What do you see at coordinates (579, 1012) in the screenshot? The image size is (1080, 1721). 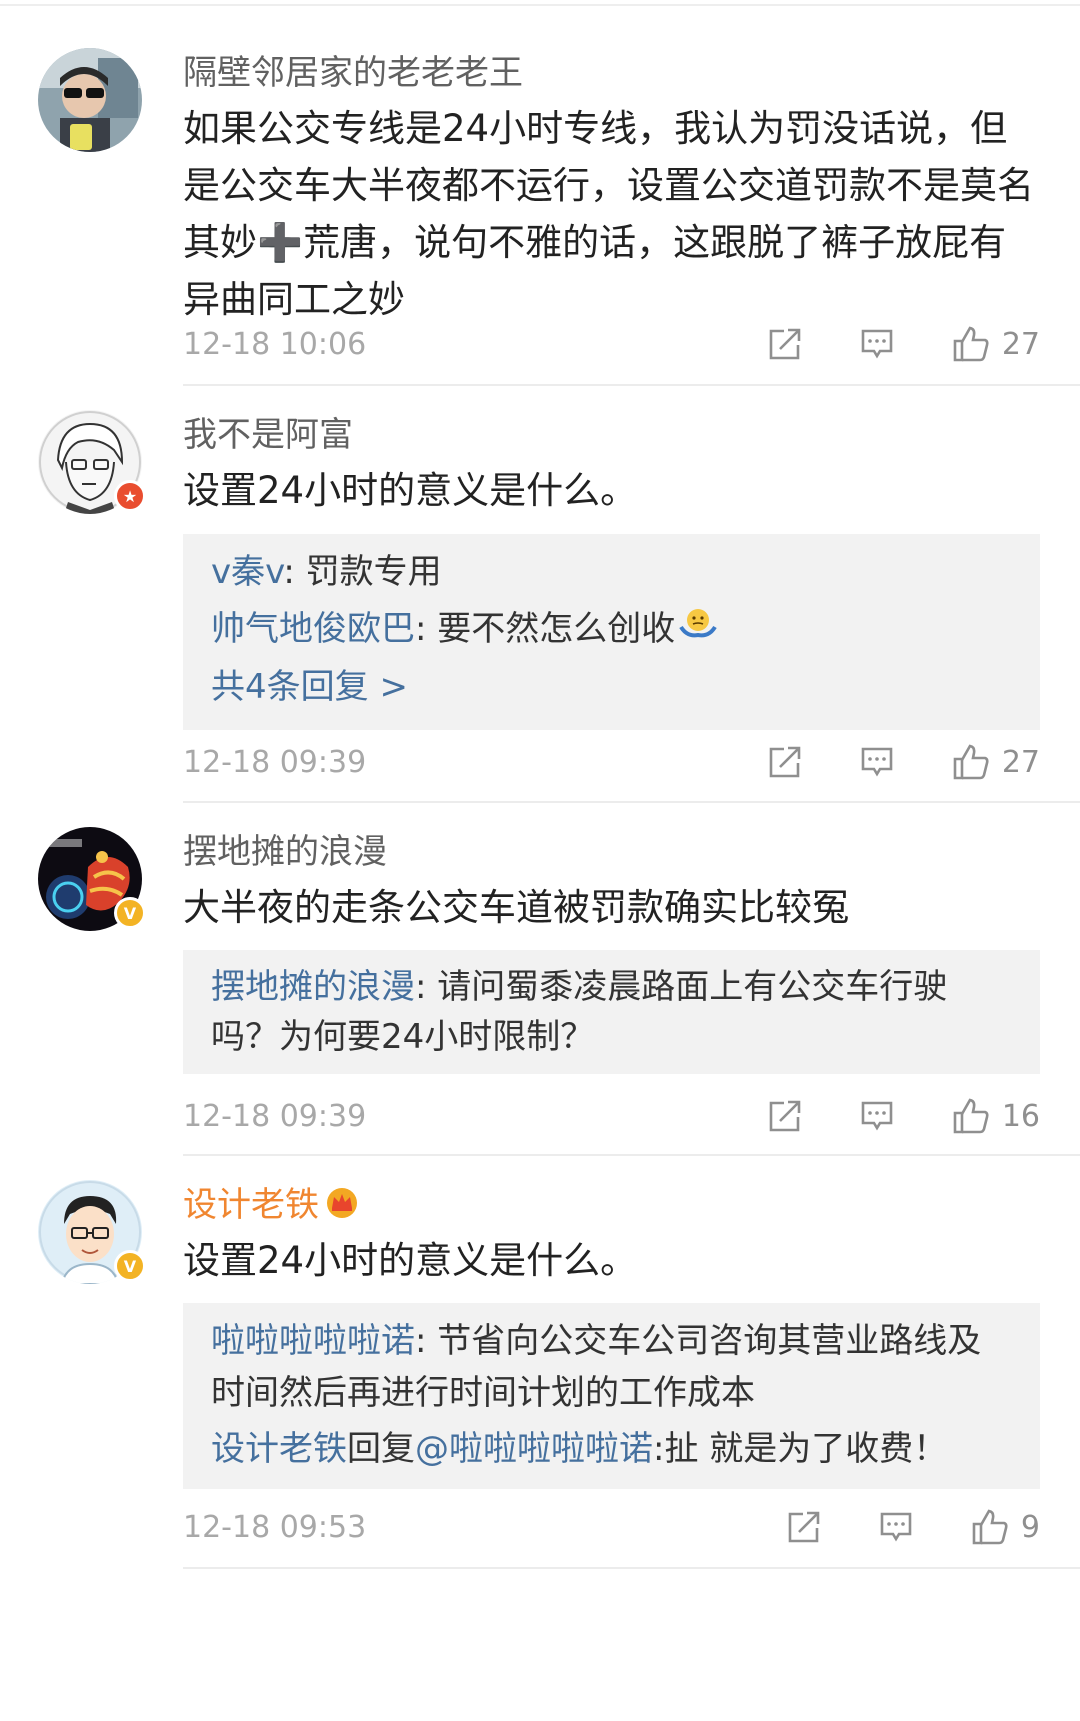 I see `reply-item: 摆地摊的浪漫: 请问蜀黍凌晨路面上有公交车行驶吗？为何要24小时限制？` at bounding box center [579, 1012].